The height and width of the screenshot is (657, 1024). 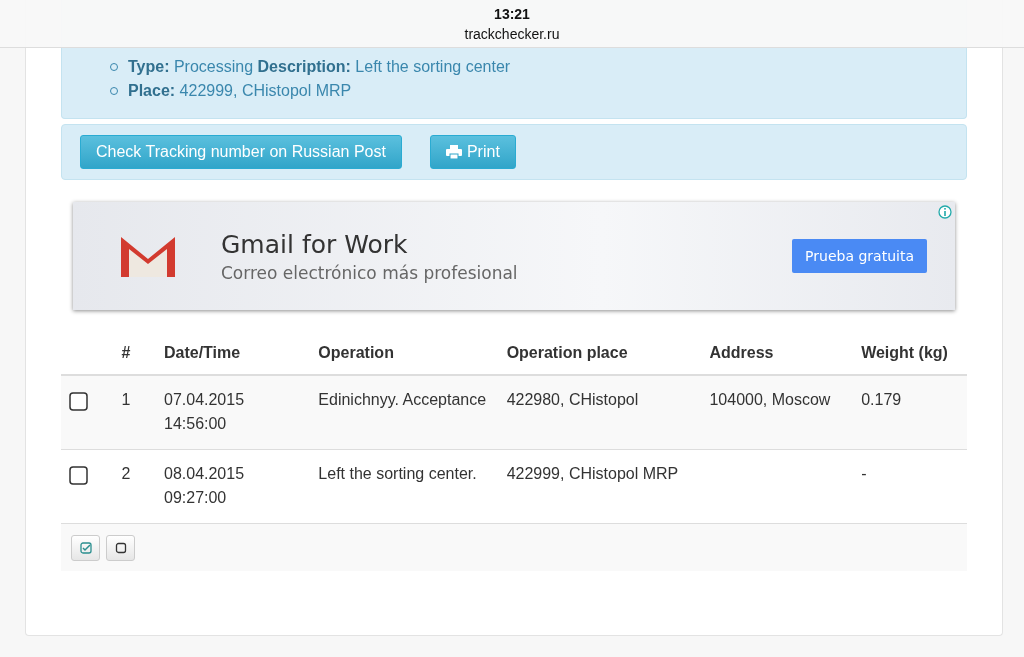 I want to click on select-all-button, so click(x=85, y=547).